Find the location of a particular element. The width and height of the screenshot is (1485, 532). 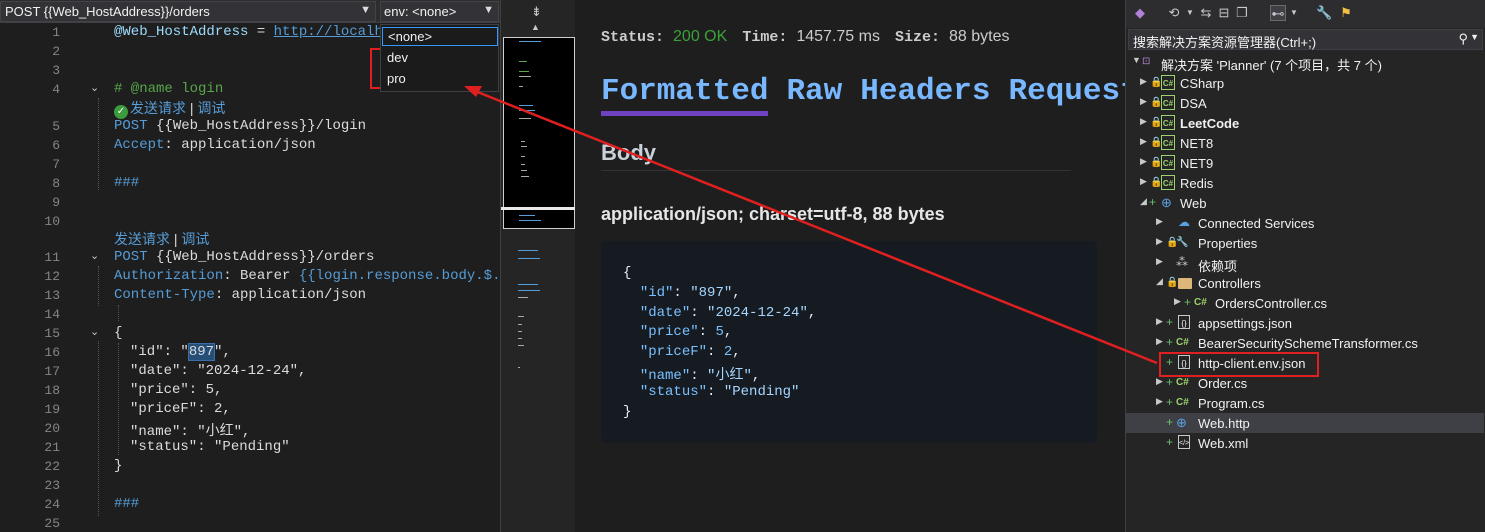

tree-project-net8: ▶ 🔒 C# NET8 is located at coordinates (1305, 143).